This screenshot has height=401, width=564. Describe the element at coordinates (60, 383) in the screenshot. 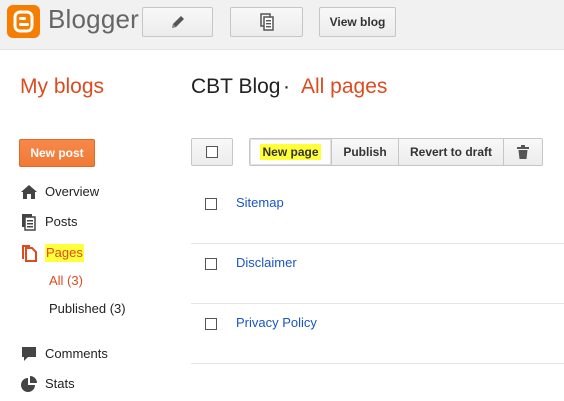

I see `sidebar-item-label: Stats` at that location.